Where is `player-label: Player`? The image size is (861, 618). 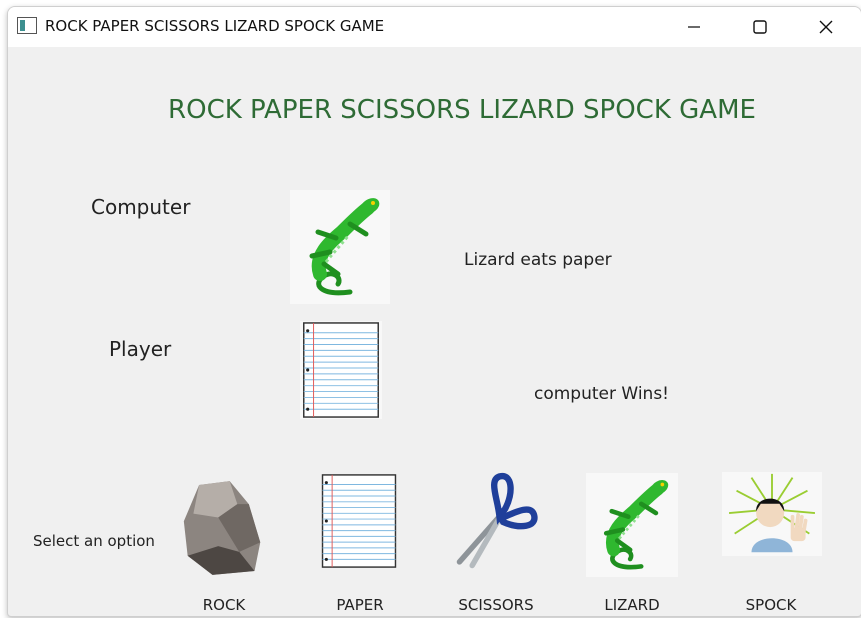
player-label: Player is located at coordinates (140, 349).